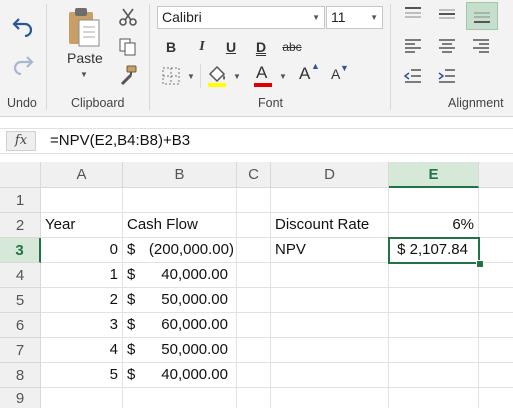  I want to click on cell-e5, so click(434, 300).